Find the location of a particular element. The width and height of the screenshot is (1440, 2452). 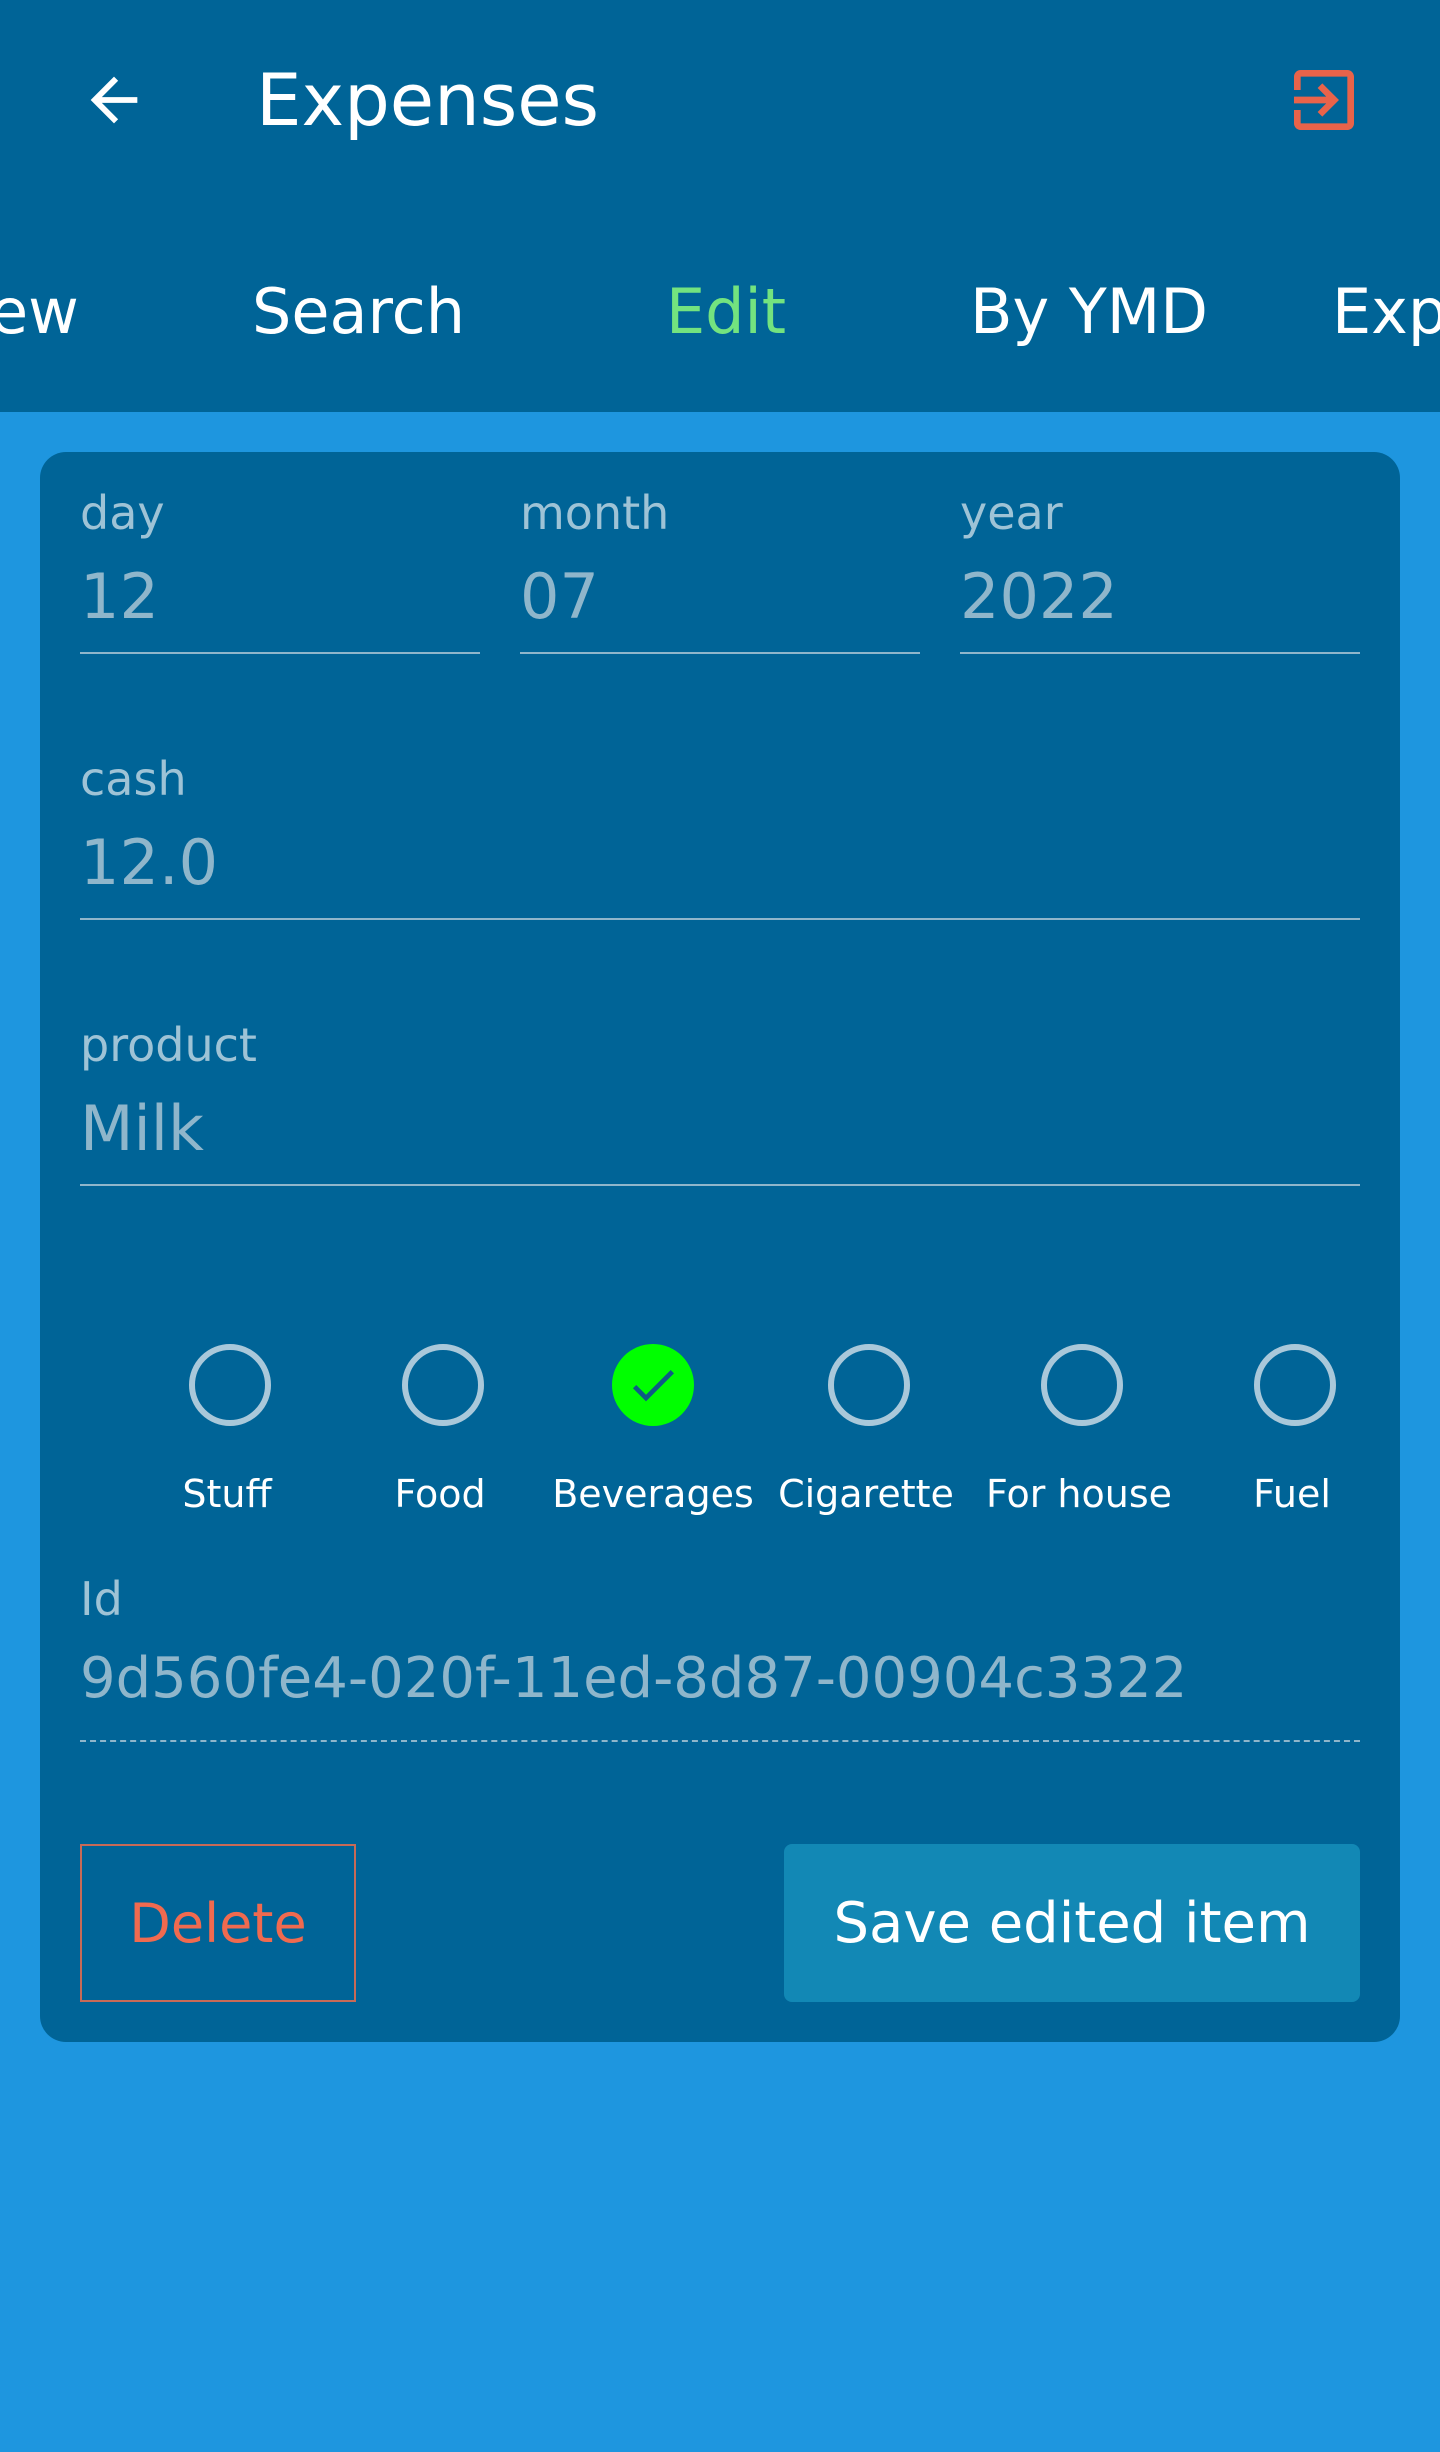

category-stuff-radio: Stuff is located at coordinates (227, 1444).